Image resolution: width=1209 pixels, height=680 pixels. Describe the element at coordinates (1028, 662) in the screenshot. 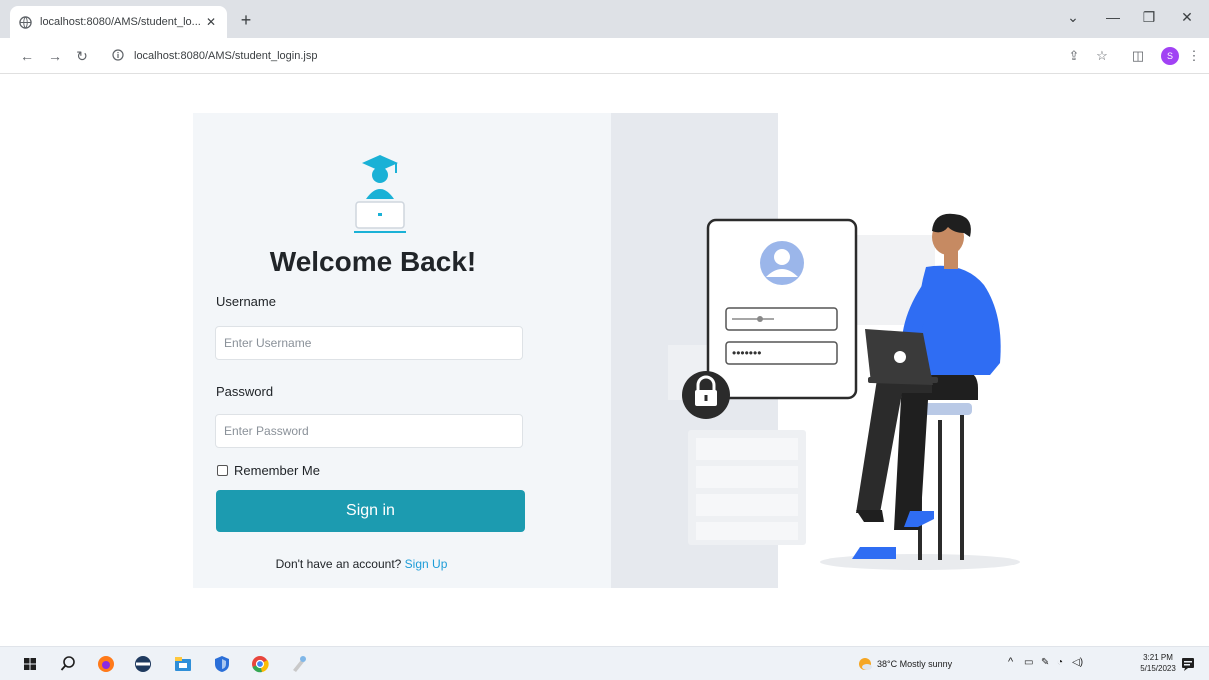

I see `battery-icon: ▭` at that location.